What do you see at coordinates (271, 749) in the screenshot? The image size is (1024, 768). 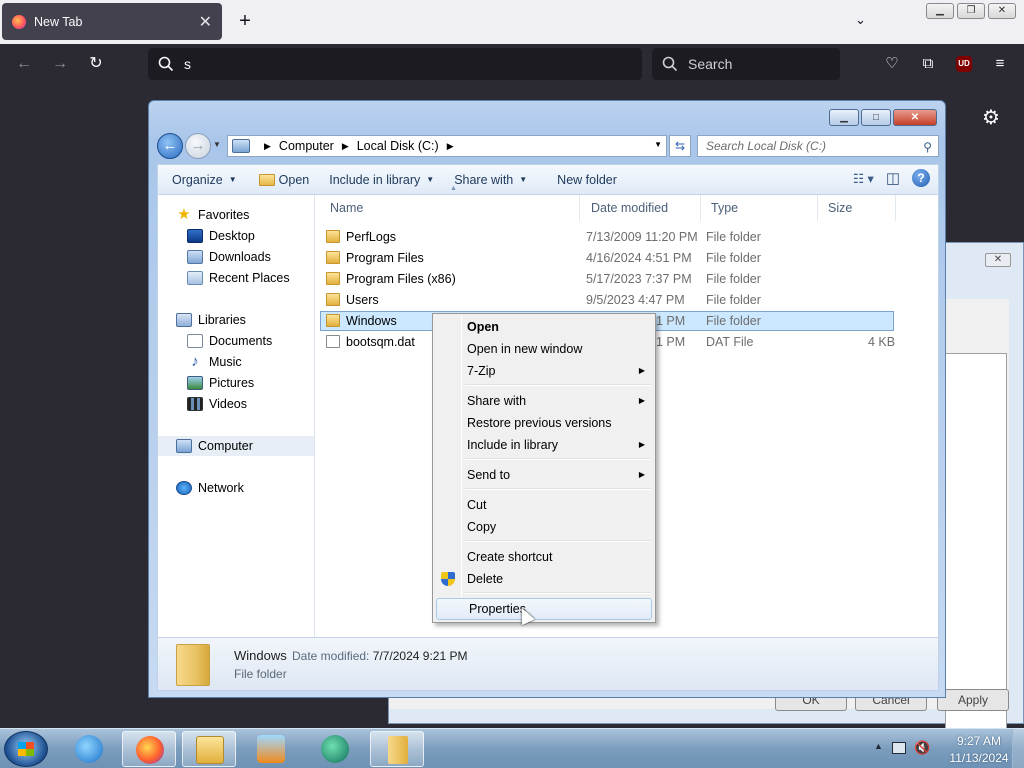 I see `taskbar-media-player` at bounding box center [271, 749].